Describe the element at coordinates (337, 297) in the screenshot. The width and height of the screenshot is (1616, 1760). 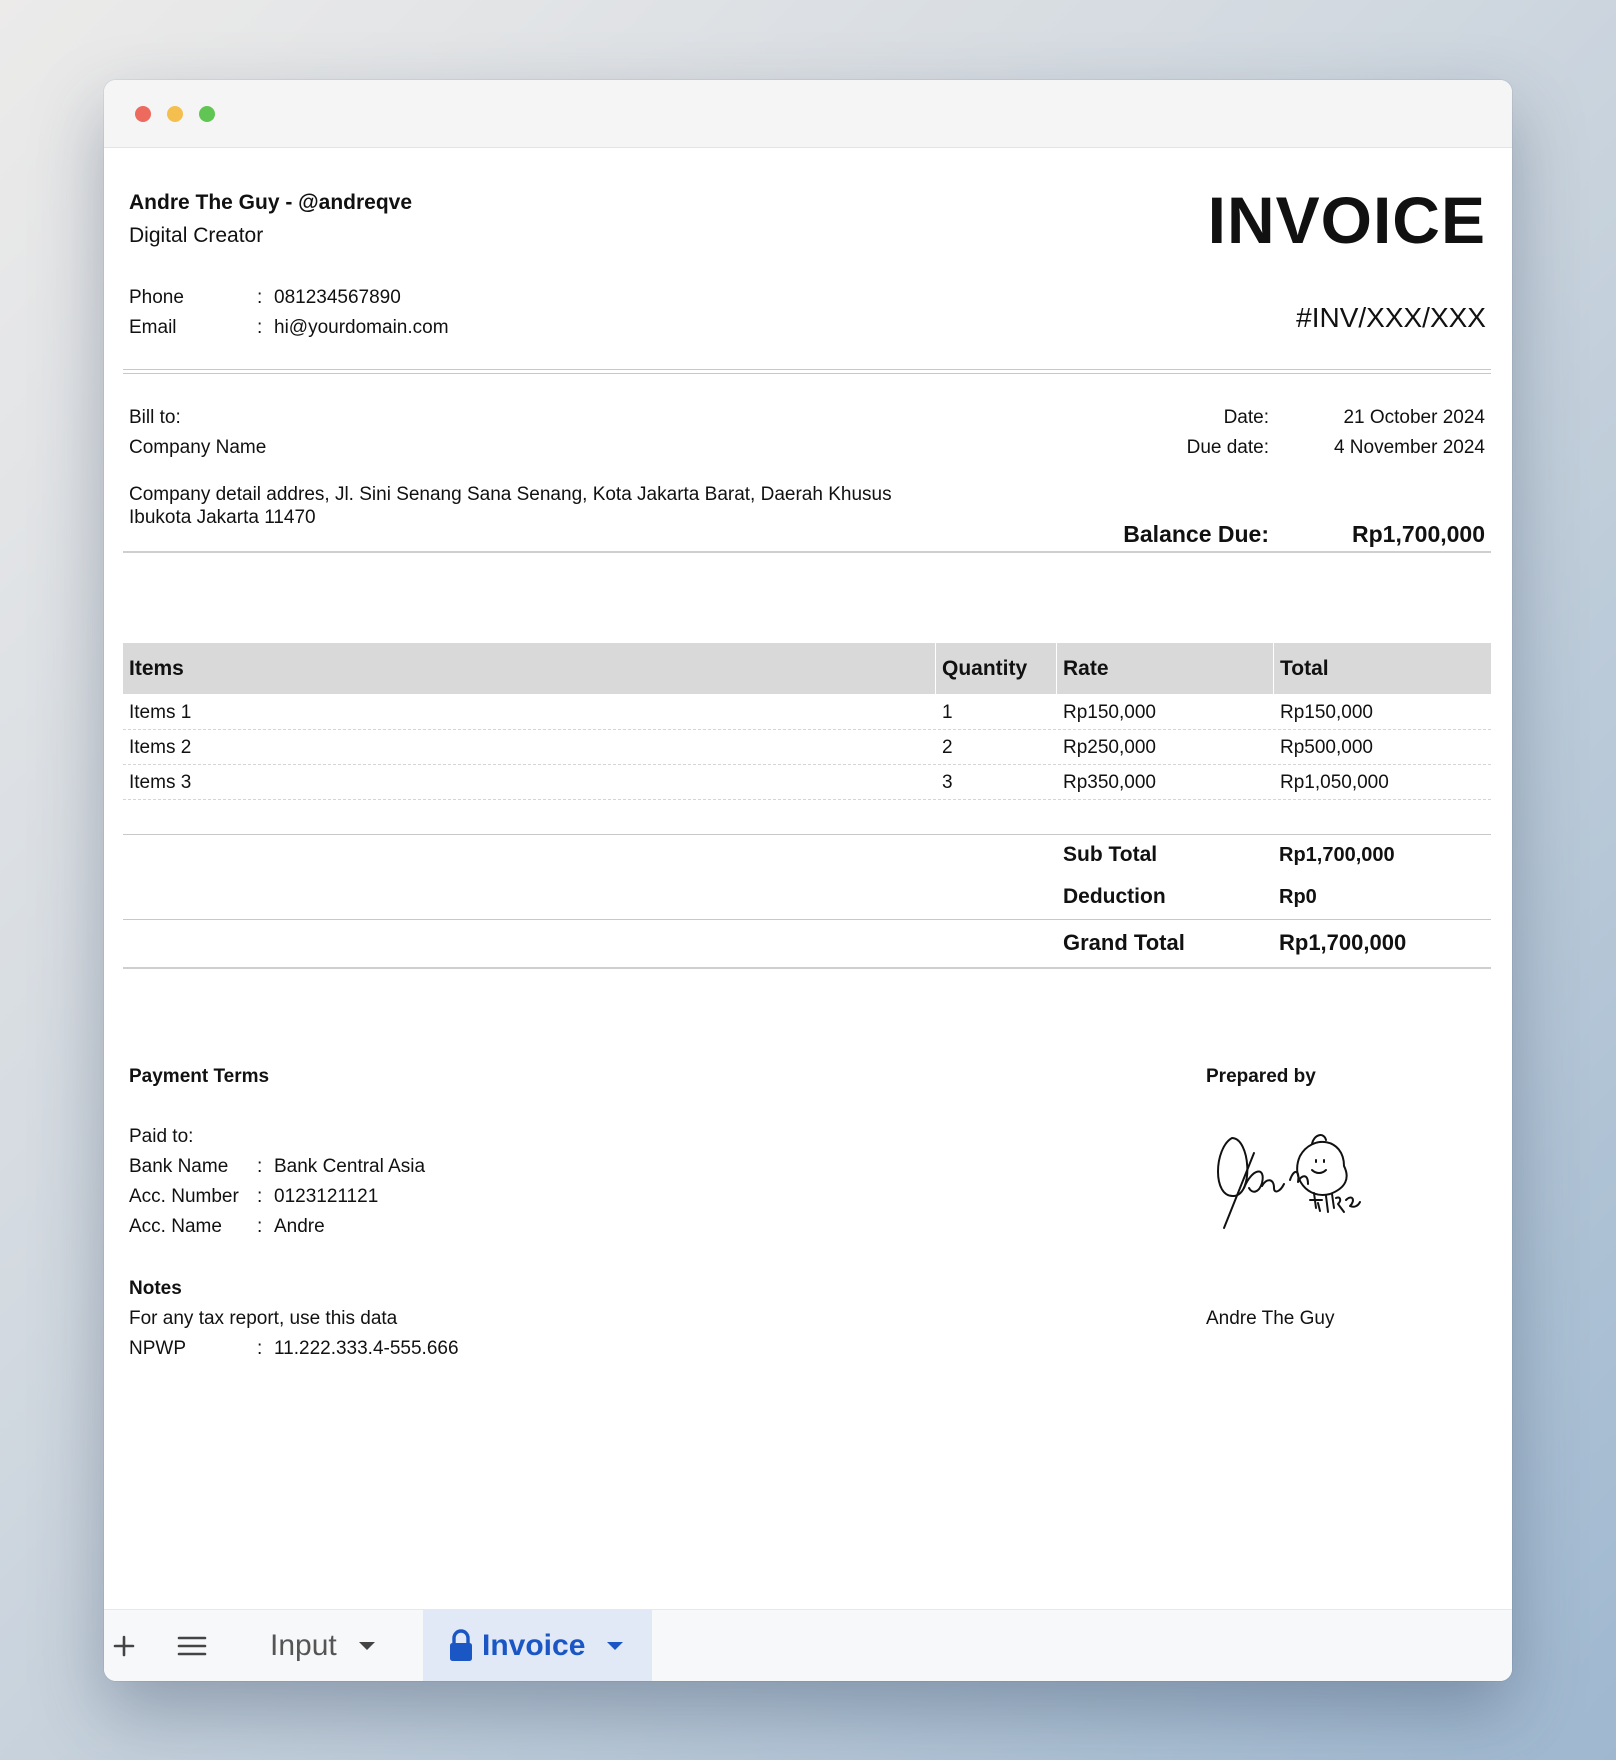
I see `phone-value: 081234567890` at that location.